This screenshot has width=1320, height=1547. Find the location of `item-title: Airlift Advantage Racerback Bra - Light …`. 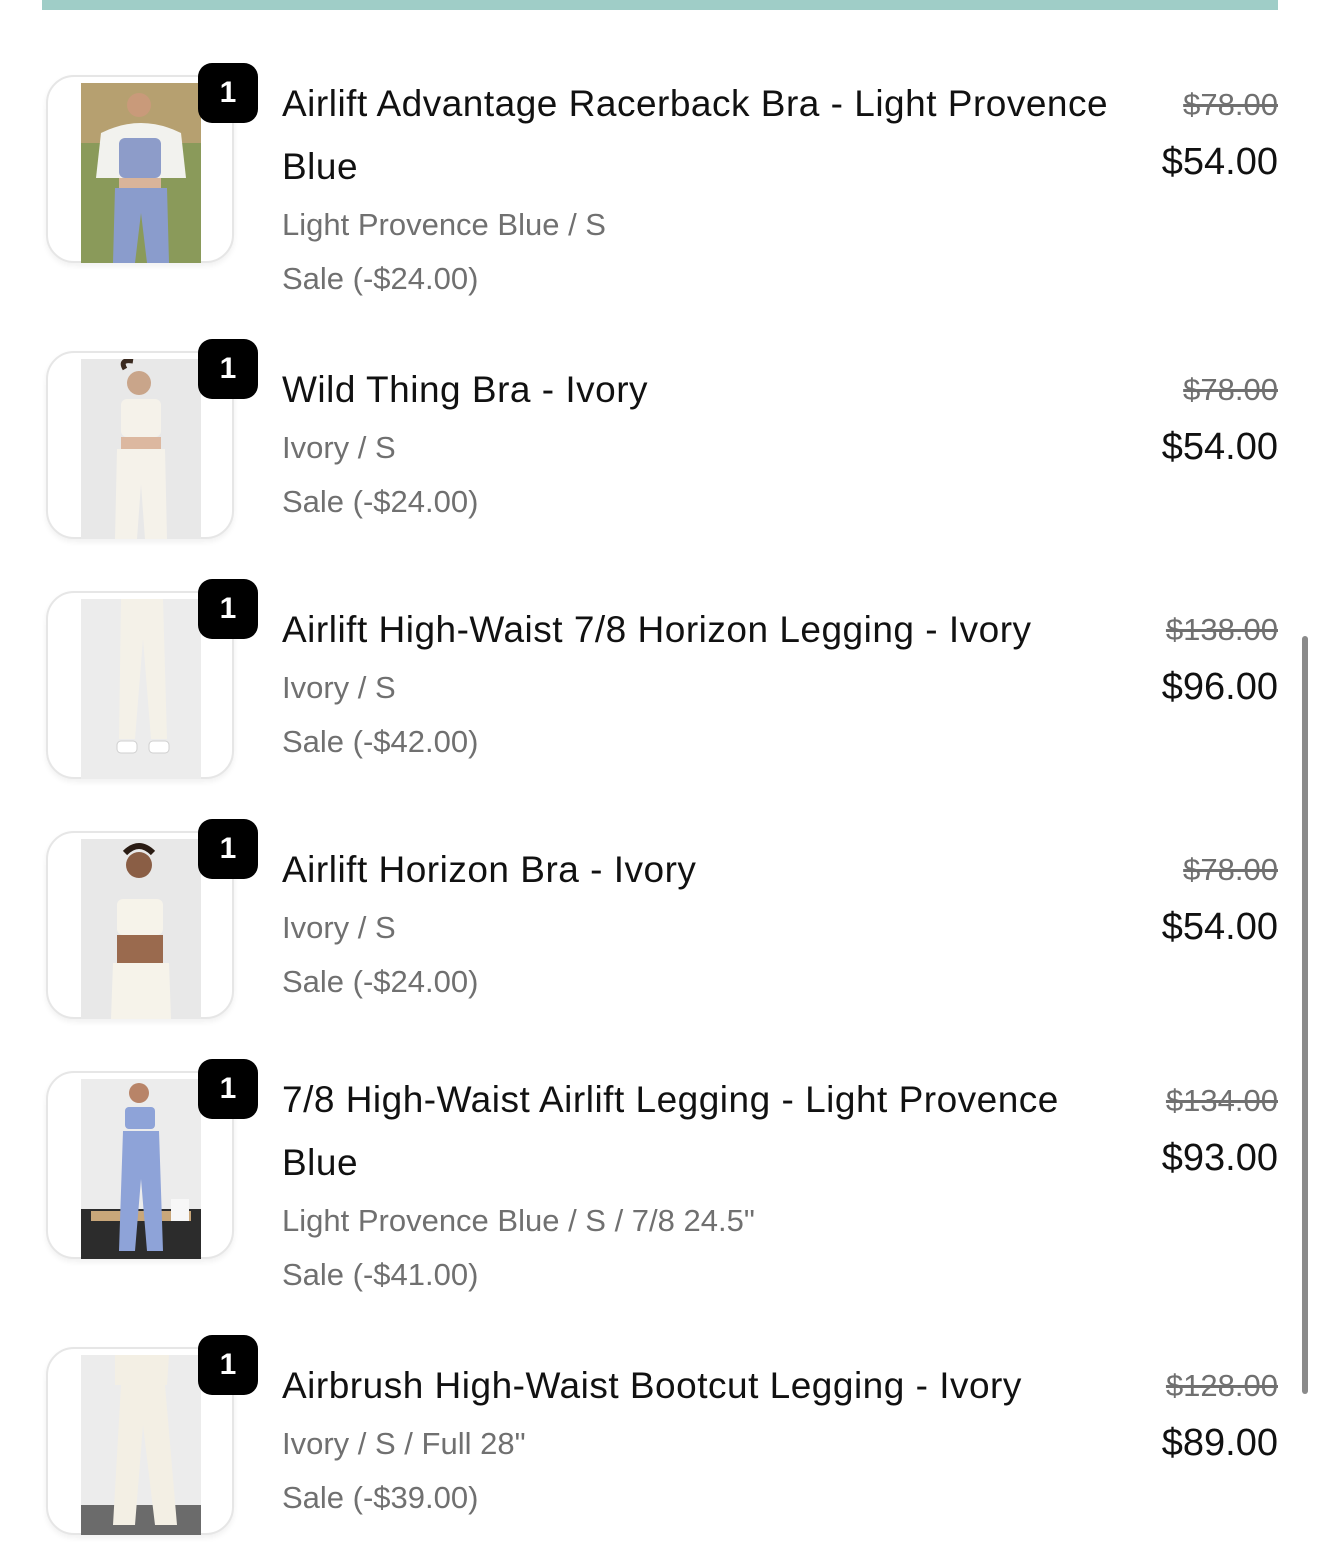

item-title: Airlift Advantage Racerback Bra - Light … is located at coordinates (697, 135).